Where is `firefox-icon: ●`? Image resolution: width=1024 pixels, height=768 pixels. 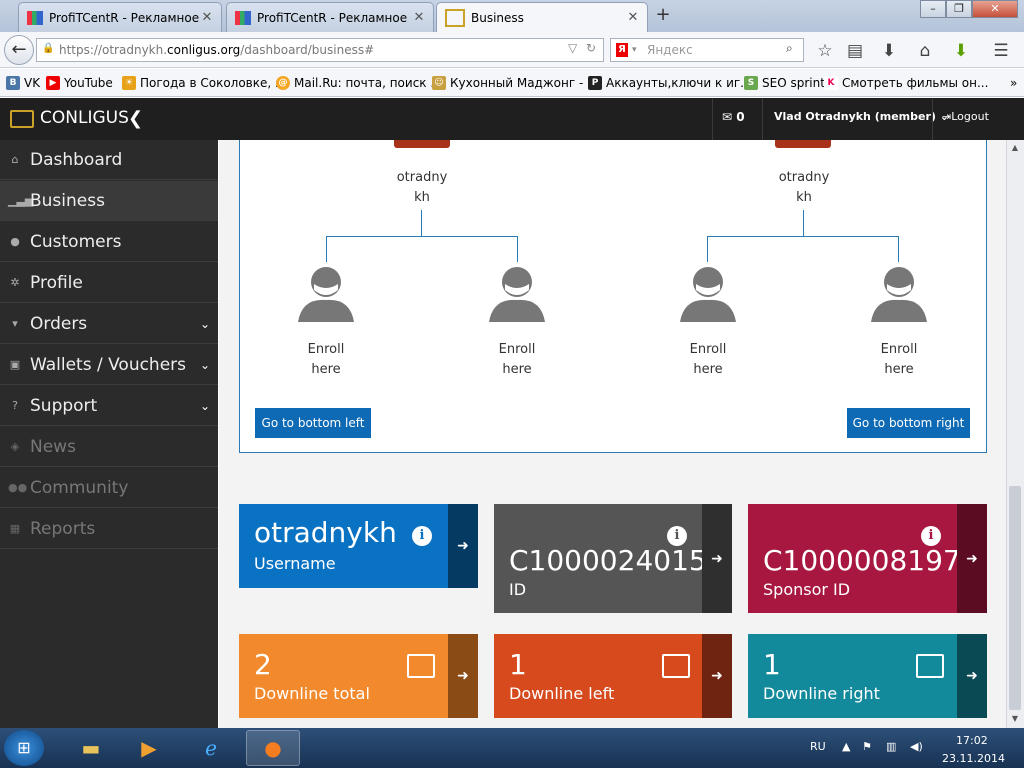
firefox-icon: ● is located at coordinates (273, 748).